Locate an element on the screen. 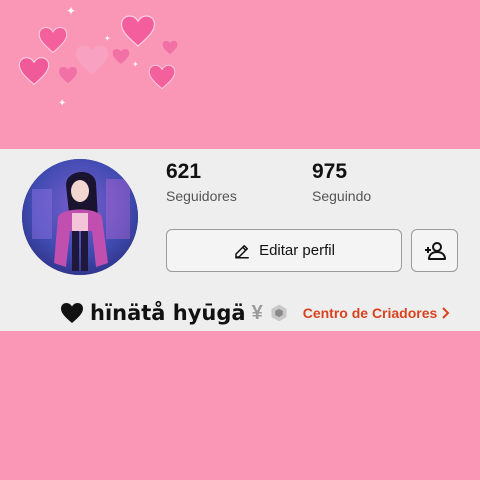  display-name: hïnätå hyūgä is located at coordinates (168, 313).